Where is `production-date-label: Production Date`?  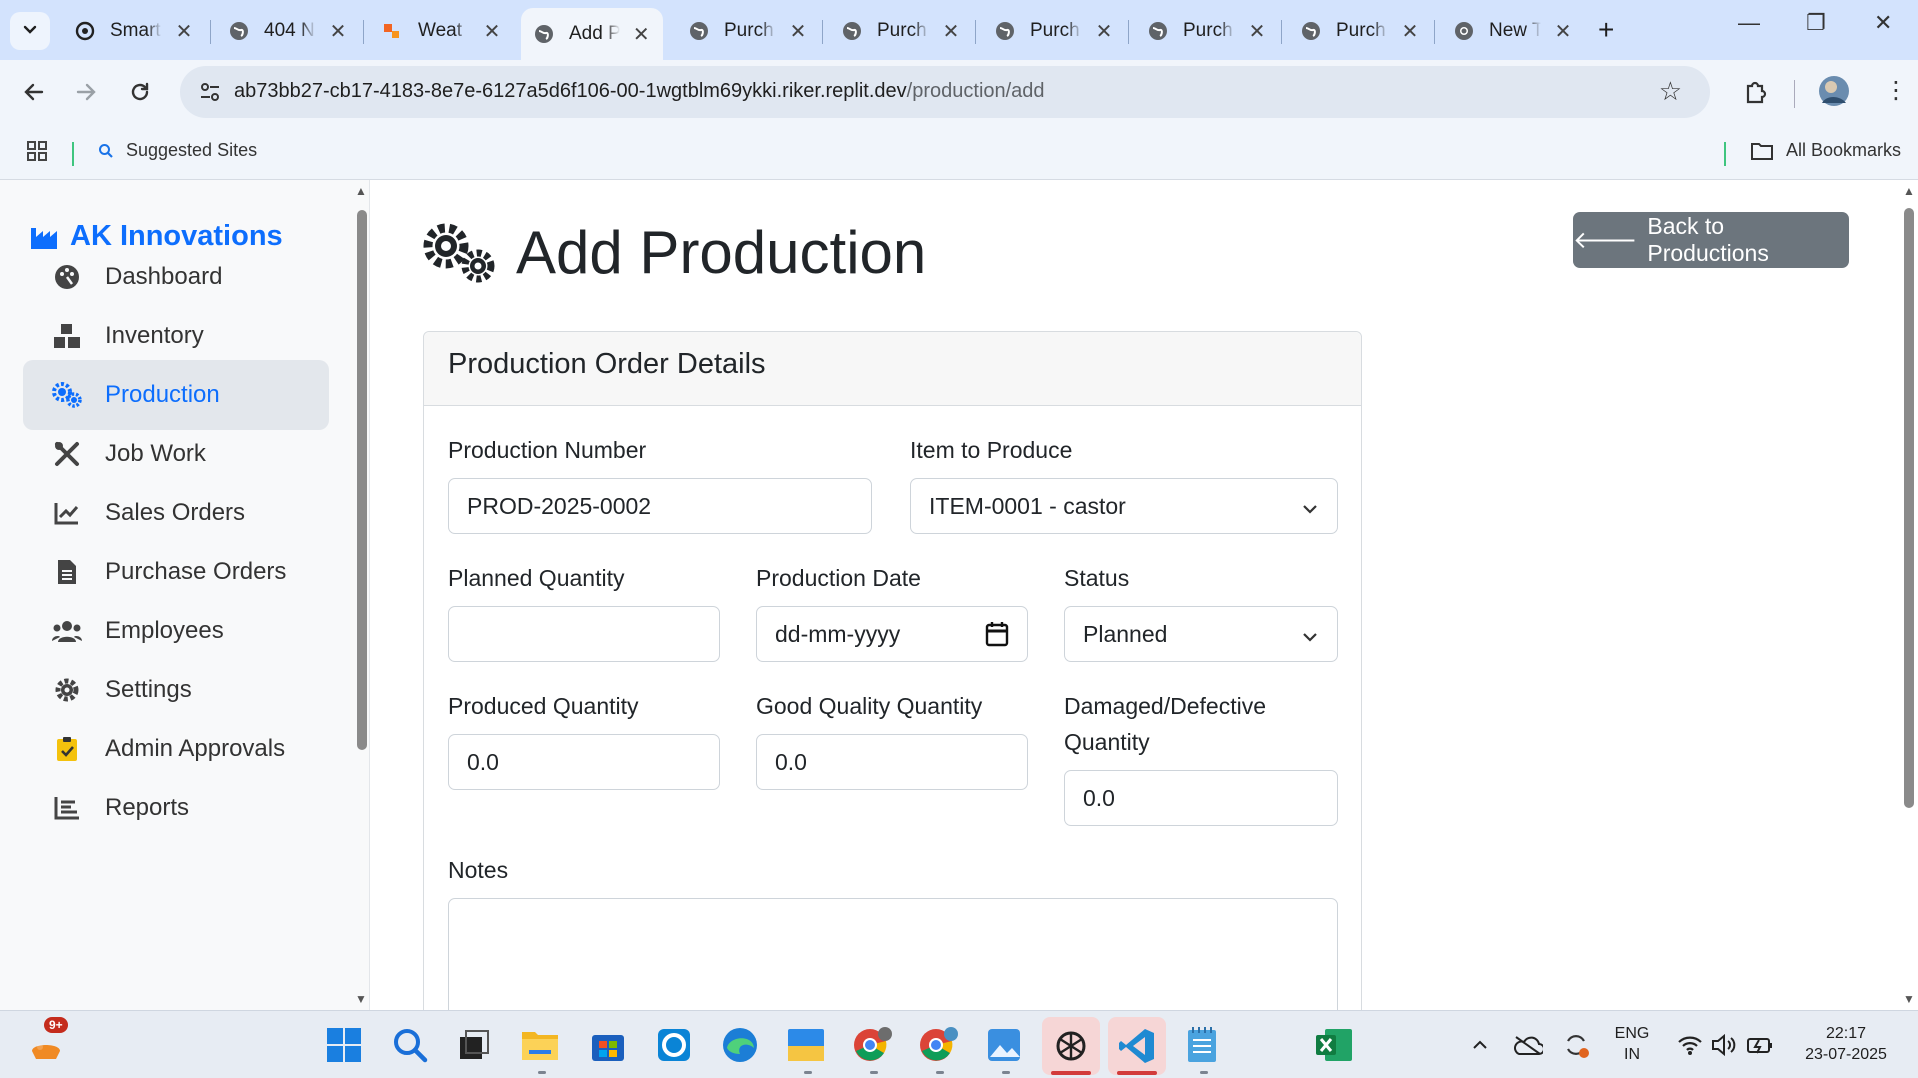 production-date-label: Production Date is located at coordinates (838, 578).